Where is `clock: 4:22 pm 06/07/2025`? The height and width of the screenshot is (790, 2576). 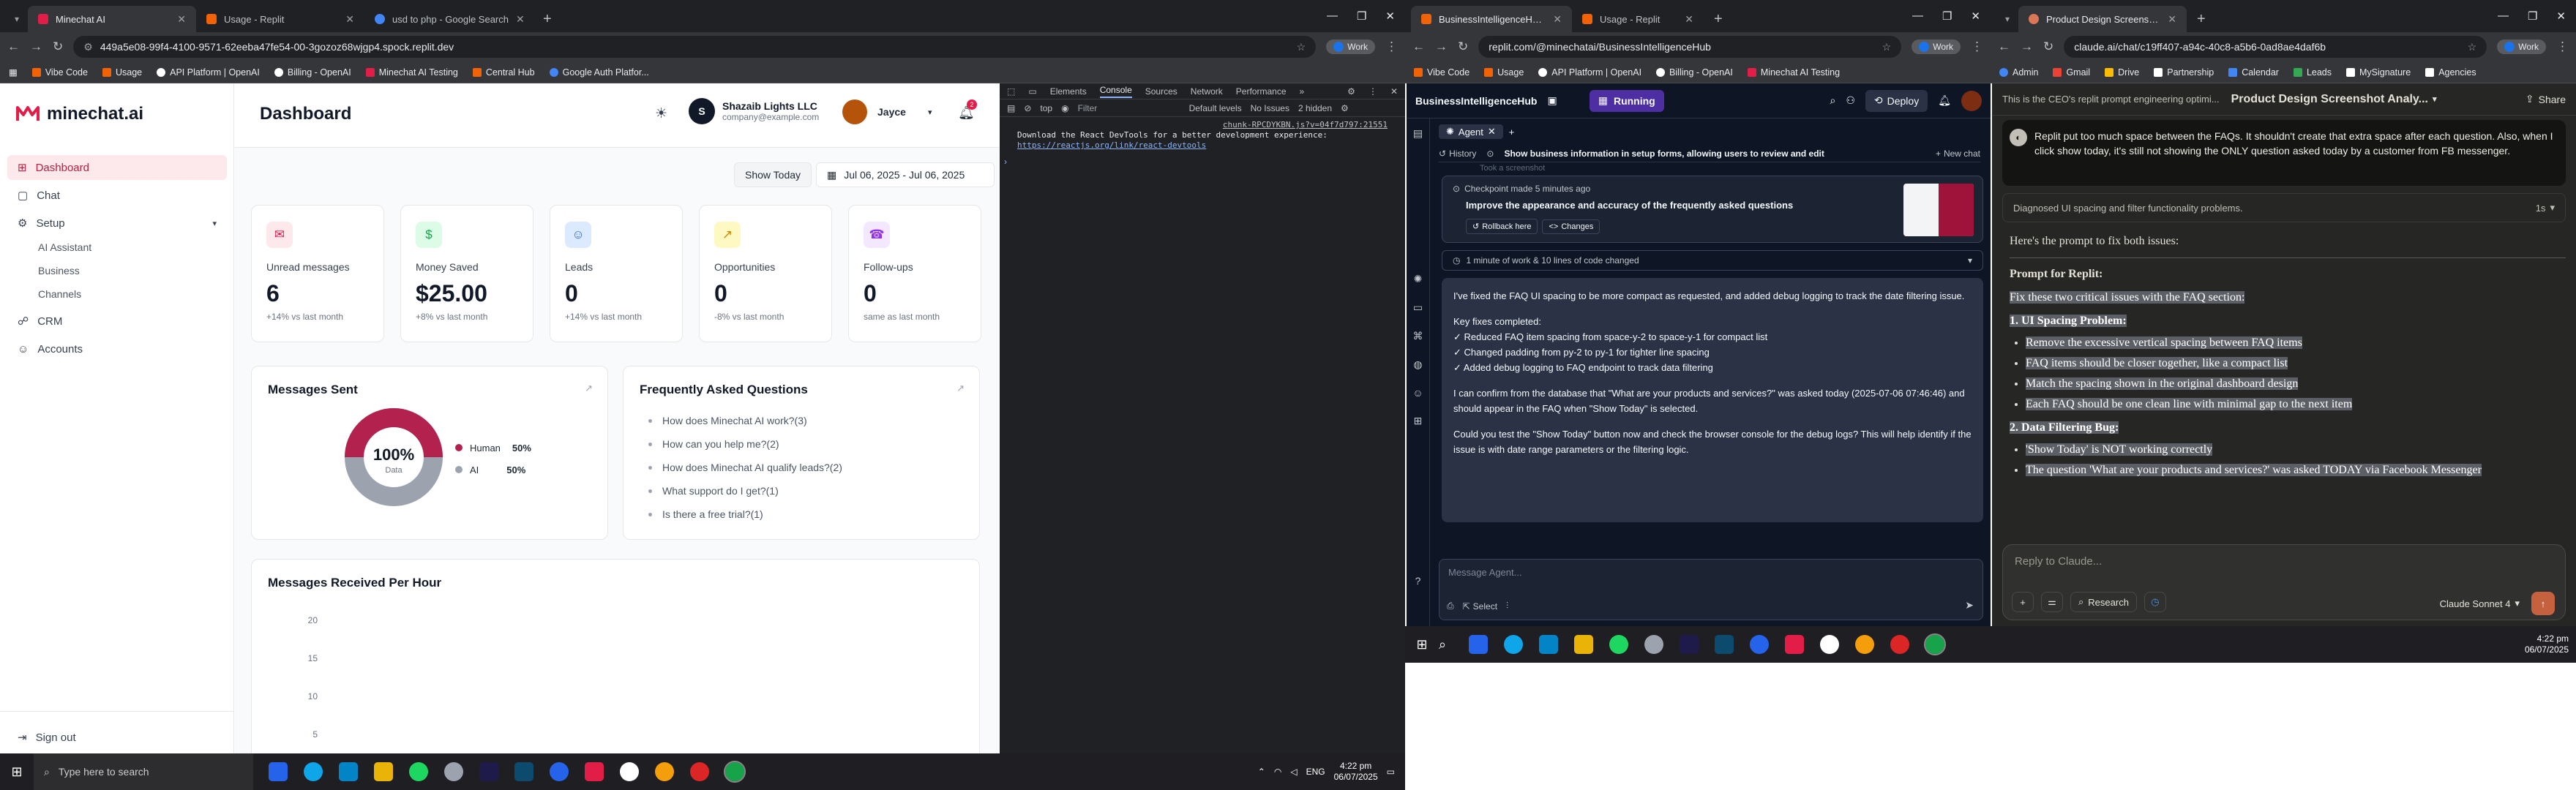 clock: 4:22 pm 06/07/2025 is located at coordinates (1356, 772).